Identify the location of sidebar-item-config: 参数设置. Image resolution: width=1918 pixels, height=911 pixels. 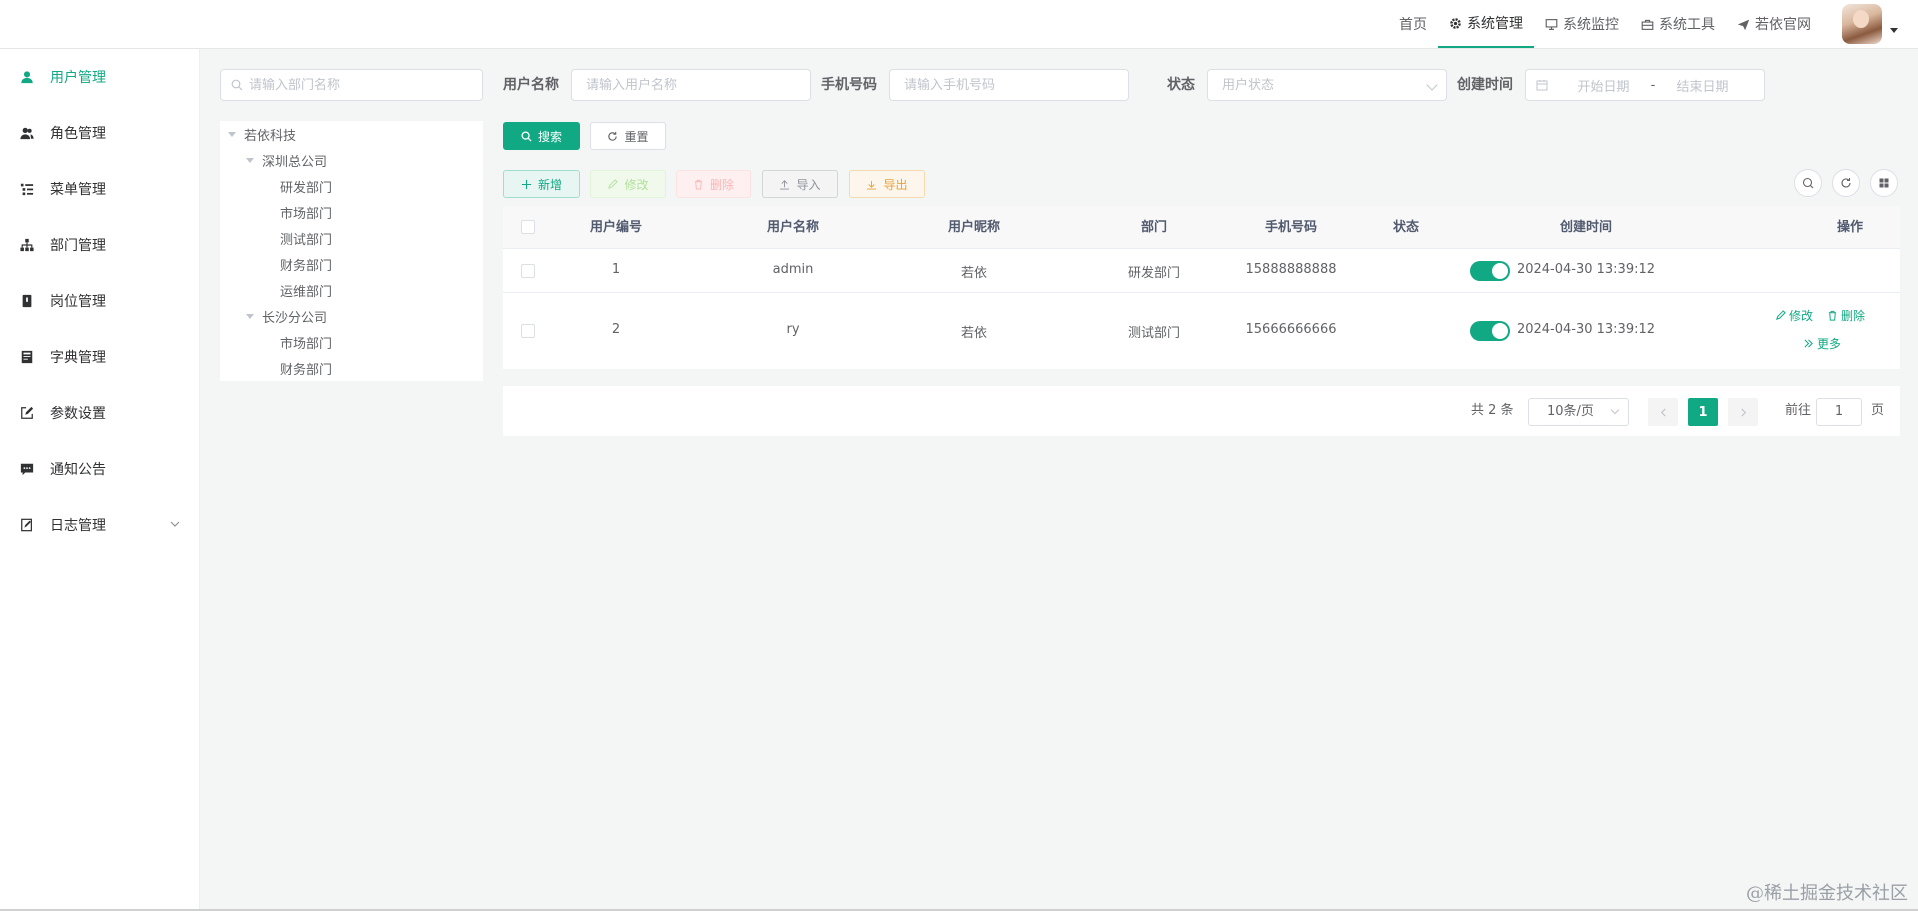
(100, 413).